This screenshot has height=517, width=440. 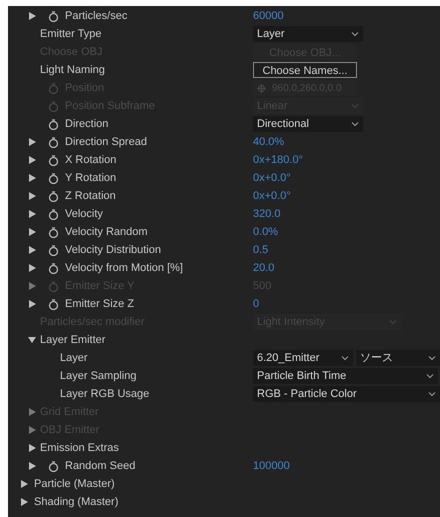 I want to click on dropdown: Directional, so click(x=308, y=124).